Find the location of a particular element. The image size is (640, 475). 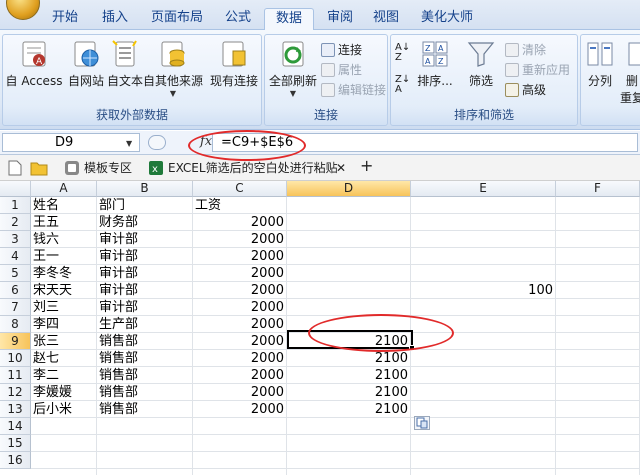

row-header-9: 9 is located at coordinates (15, 341).